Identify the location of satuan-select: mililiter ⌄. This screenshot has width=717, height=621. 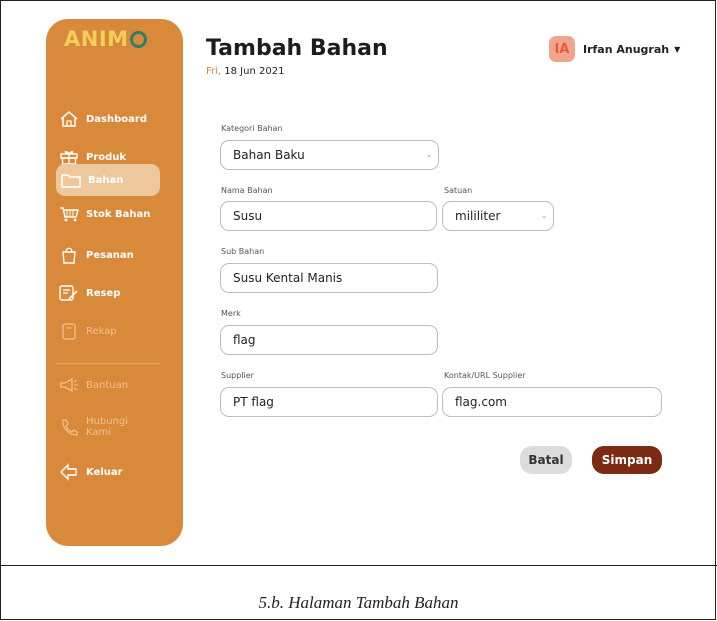
(498, 216).